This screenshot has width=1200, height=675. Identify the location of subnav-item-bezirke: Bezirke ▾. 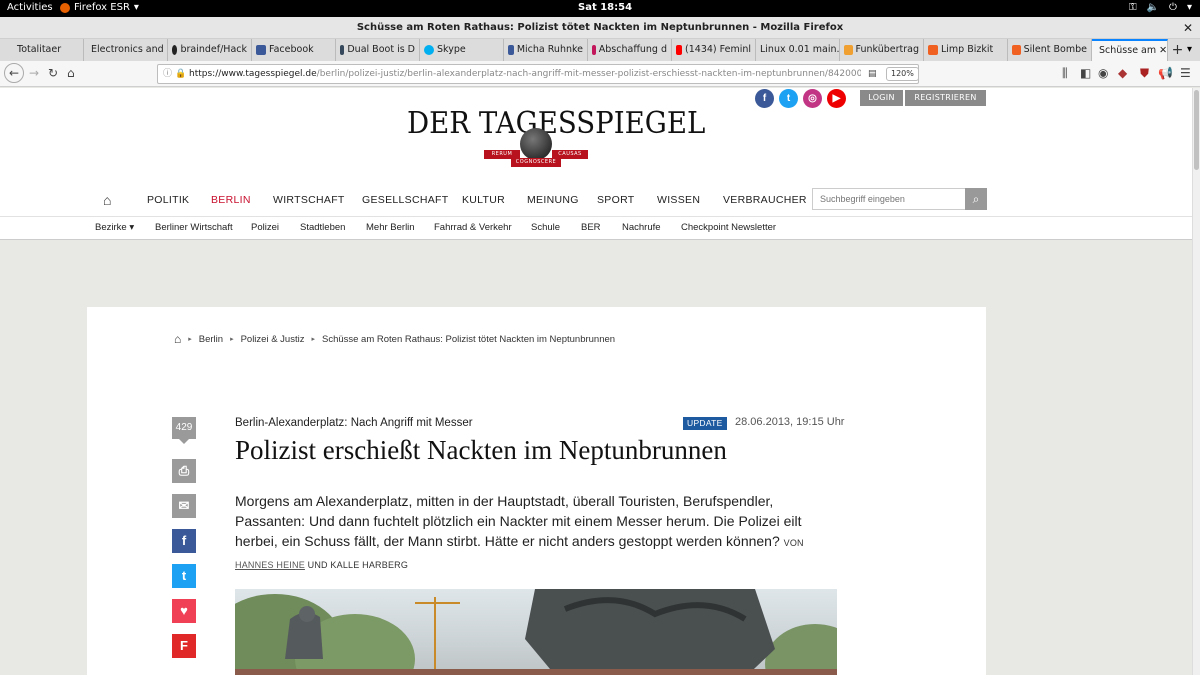
(114, 227).